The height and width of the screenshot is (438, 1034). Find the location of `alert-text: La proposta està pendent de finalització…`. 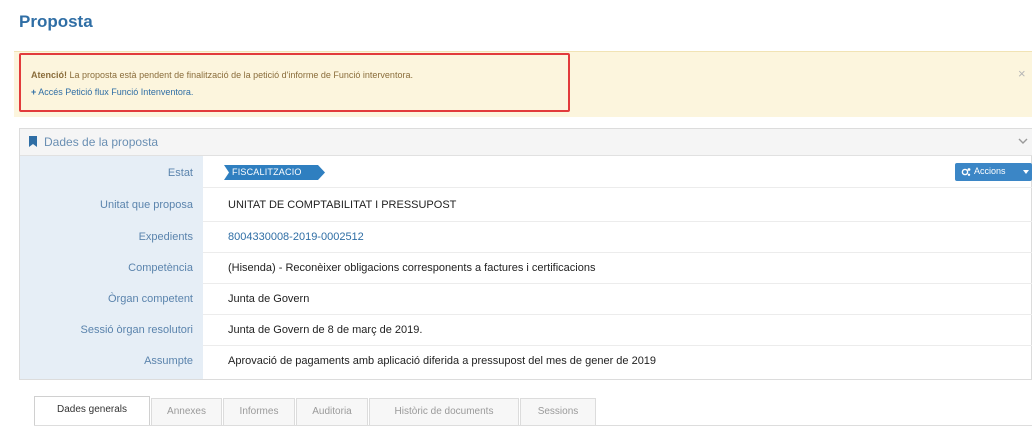

alert-text: La proposta està pendent de finalització… is located at coordinates (241, 75).